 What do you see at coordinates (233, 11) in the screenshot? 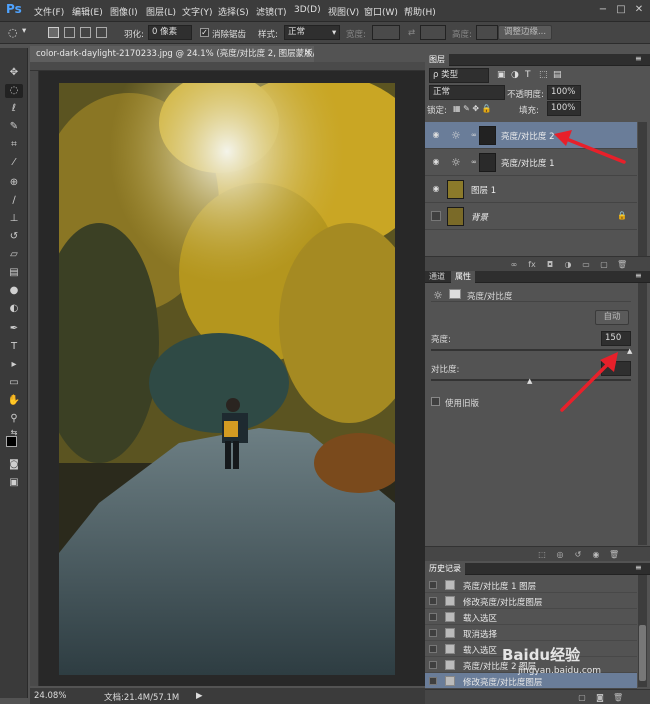
I see `menu-select: 选择(S)` at bounding box center [233, 11].